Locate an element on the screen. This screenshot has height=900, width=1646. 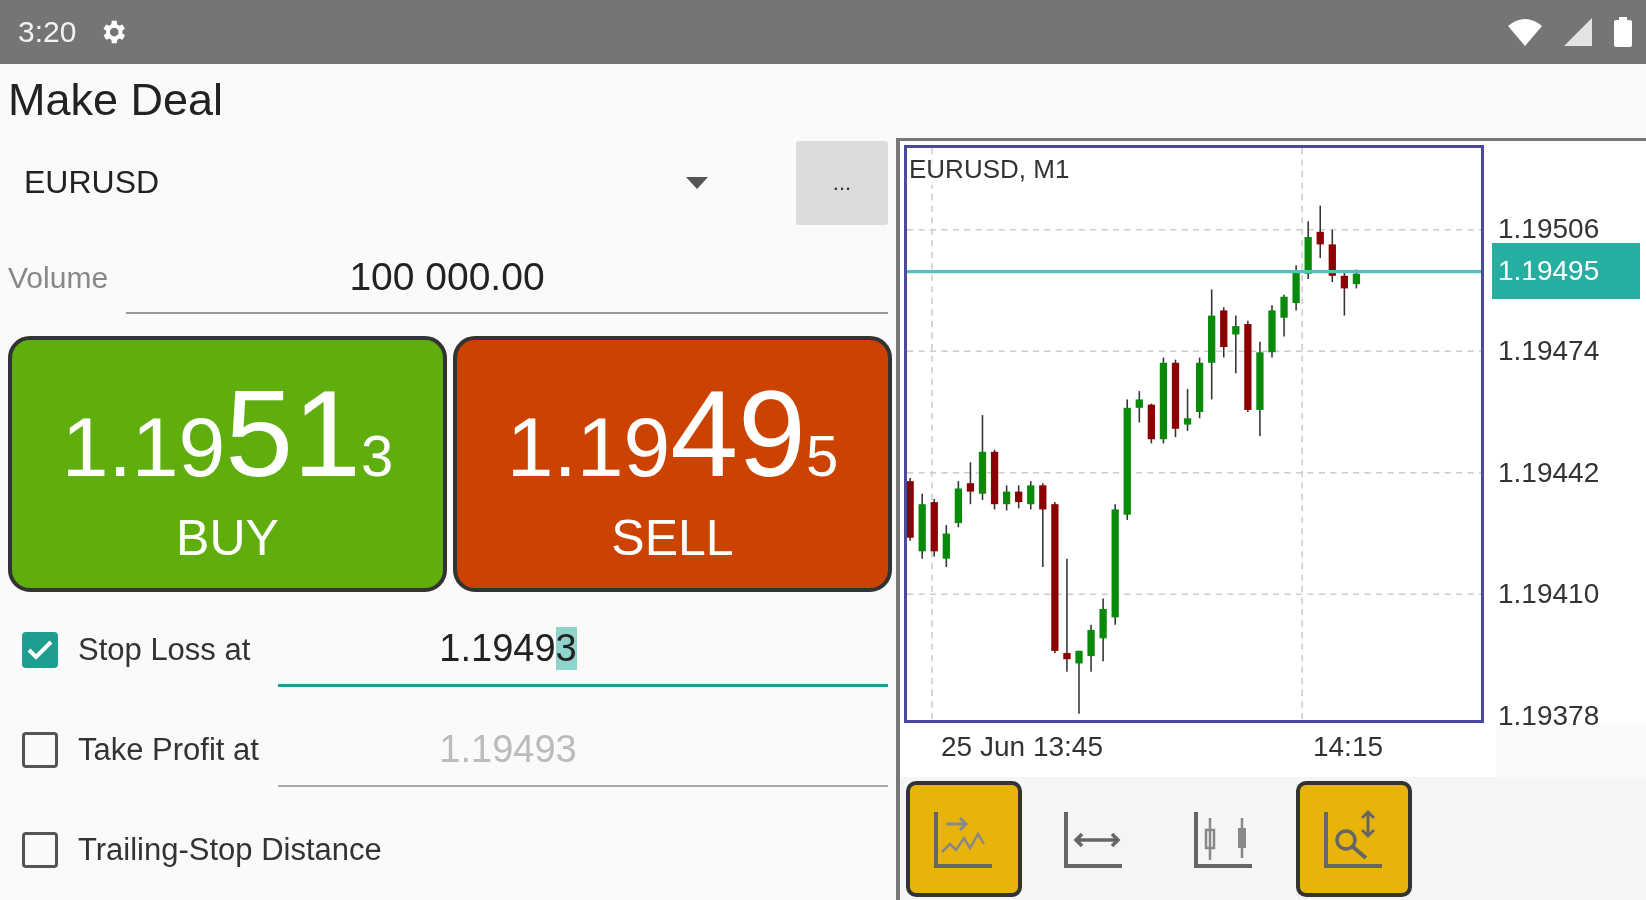
sell-button: 1.19495 SELL is located at coordinates (672, 464).